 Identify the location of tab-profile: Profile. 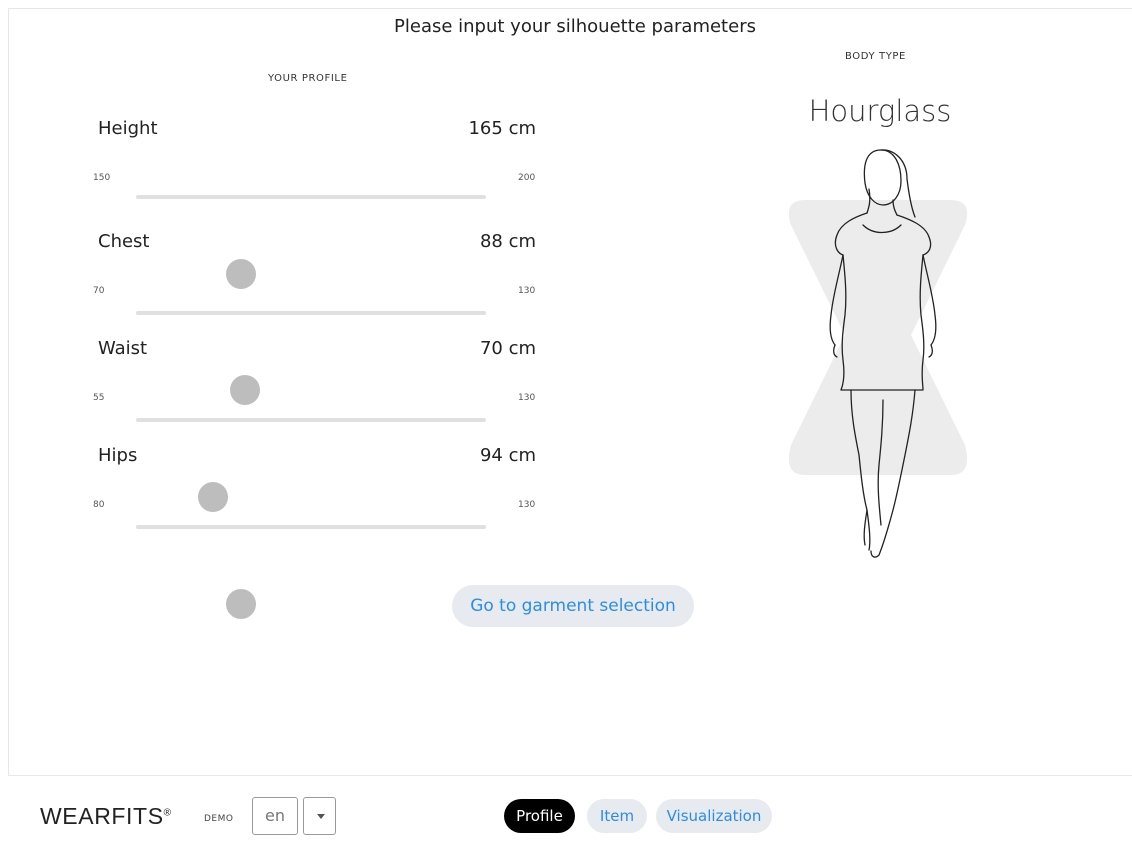
(539, 816).